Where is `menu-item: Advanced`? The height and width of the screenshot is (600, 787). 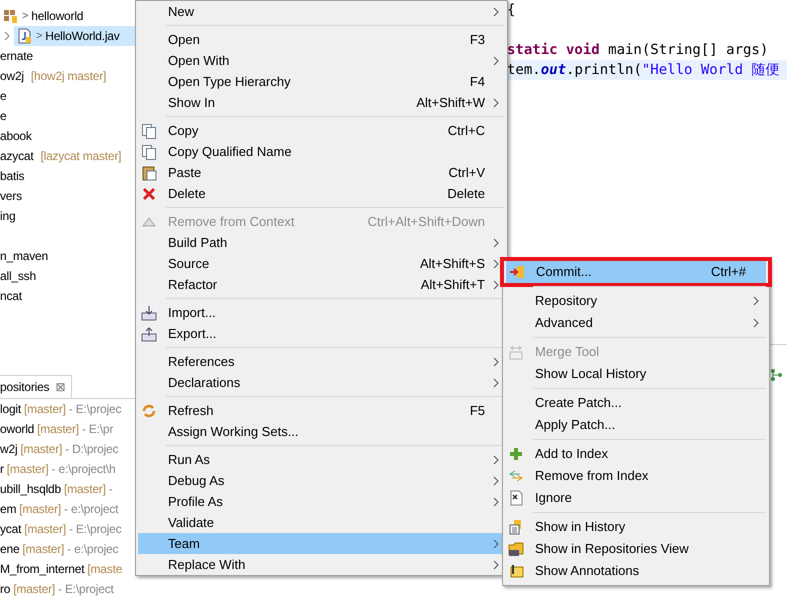 menu-item: Advanced is located at coordinates (635, 323).